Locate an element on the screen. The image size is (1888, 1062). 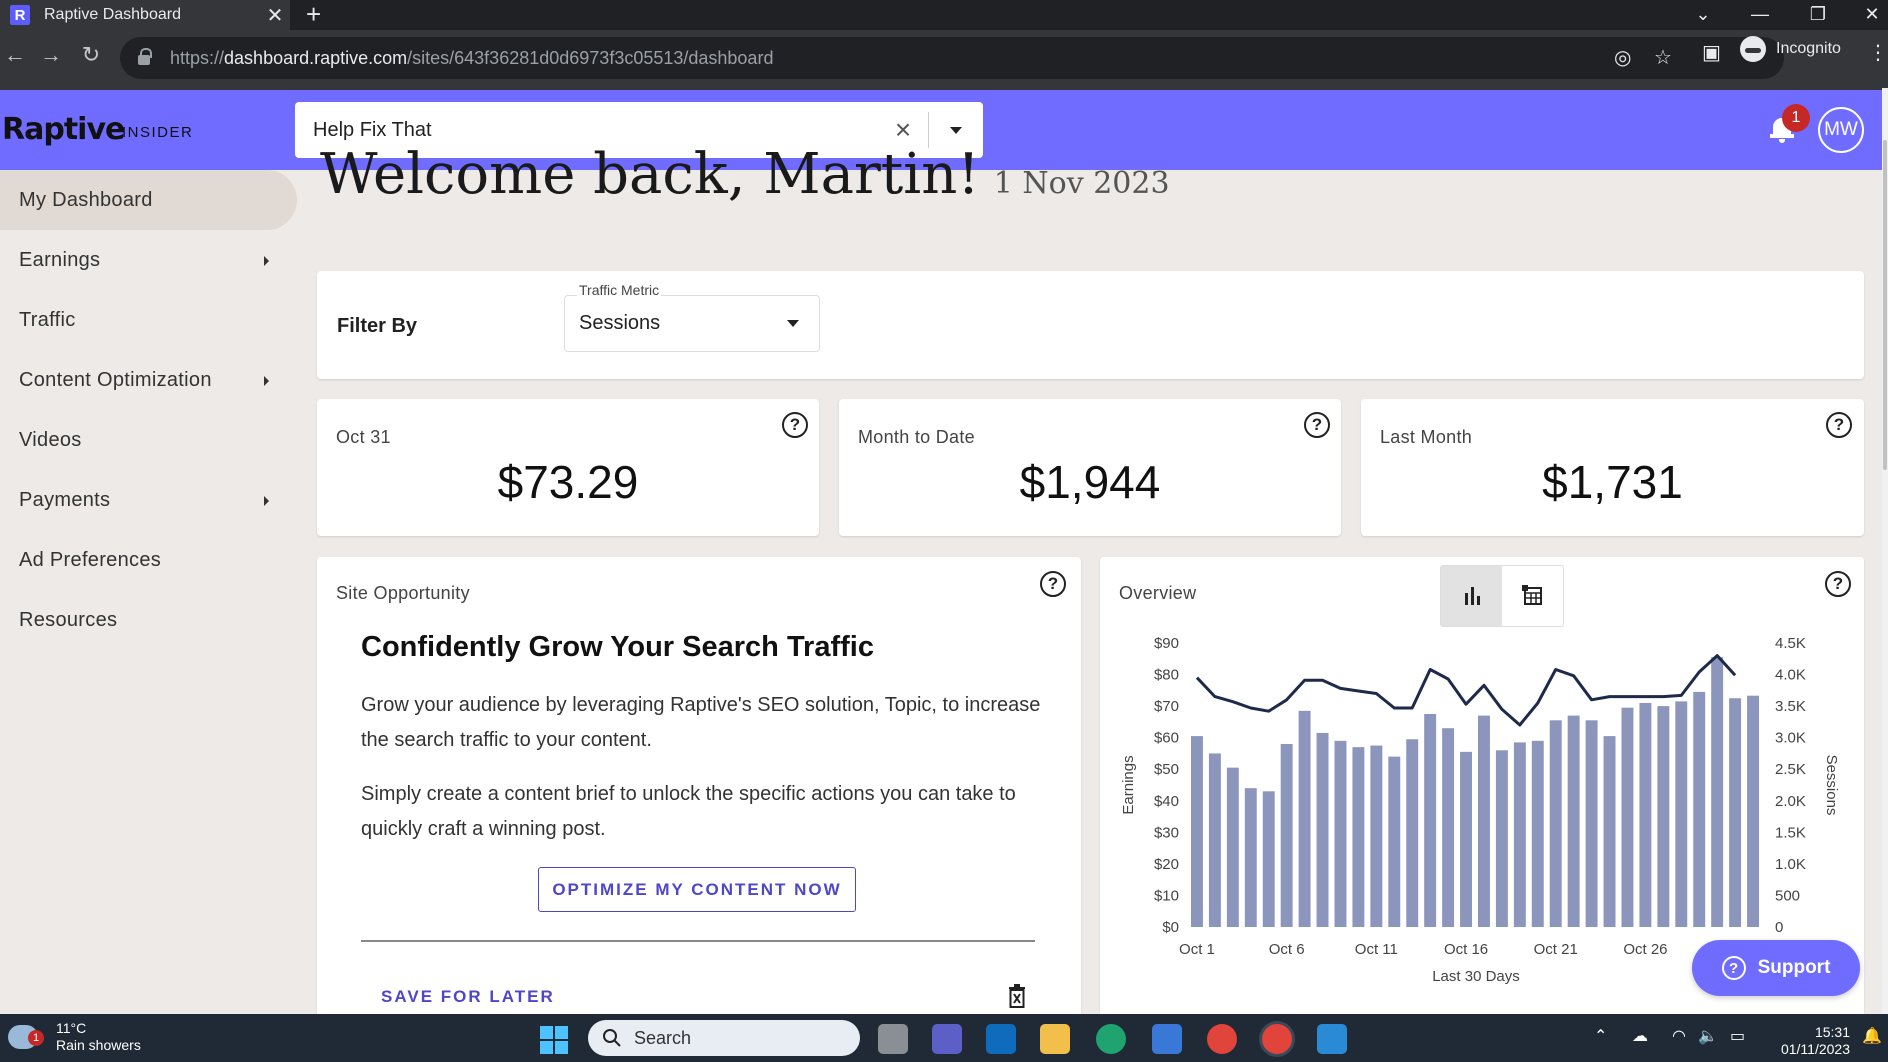
avatar: MW is located at coordinates (1841, 130).